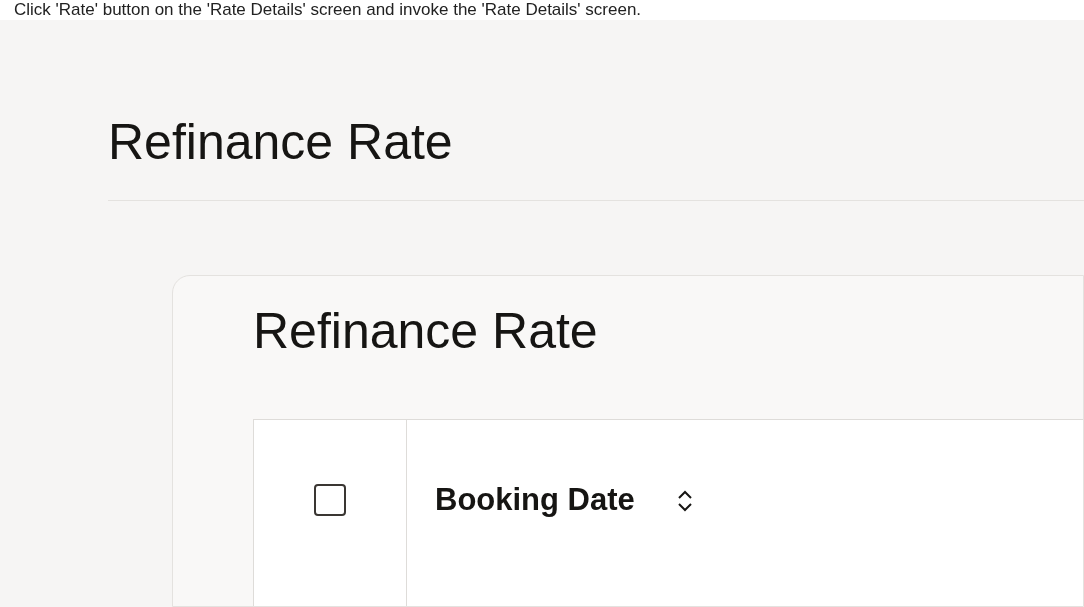 Image resolution: width=1084 pixels, height=607 pixels. Describe the element at coordinates (535, 500) in the screenshot. I see `column-header: Booking Date` at that location.